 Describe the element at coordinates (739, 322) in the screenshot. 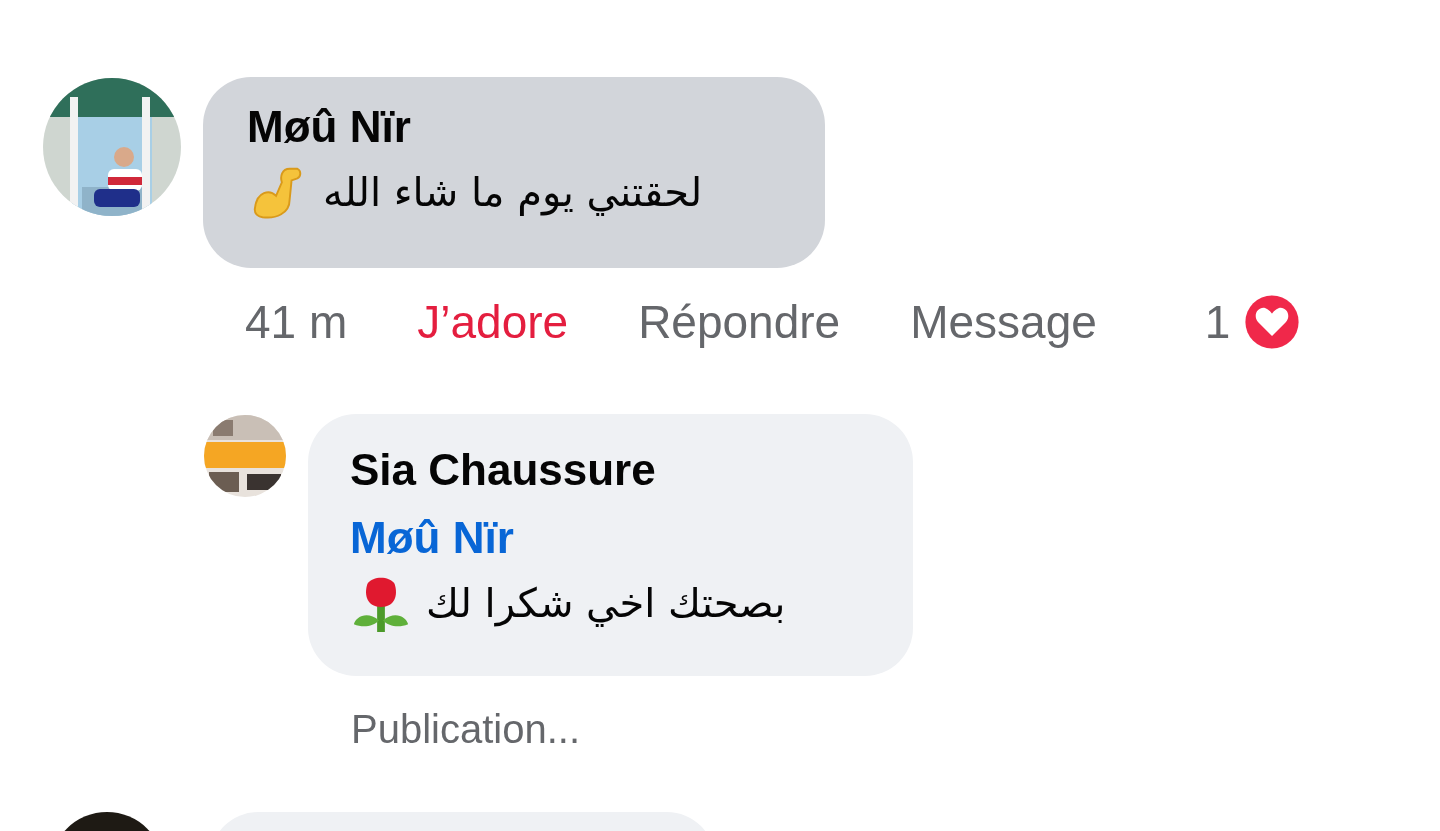

I see `reply-link: Répondre` at that location.